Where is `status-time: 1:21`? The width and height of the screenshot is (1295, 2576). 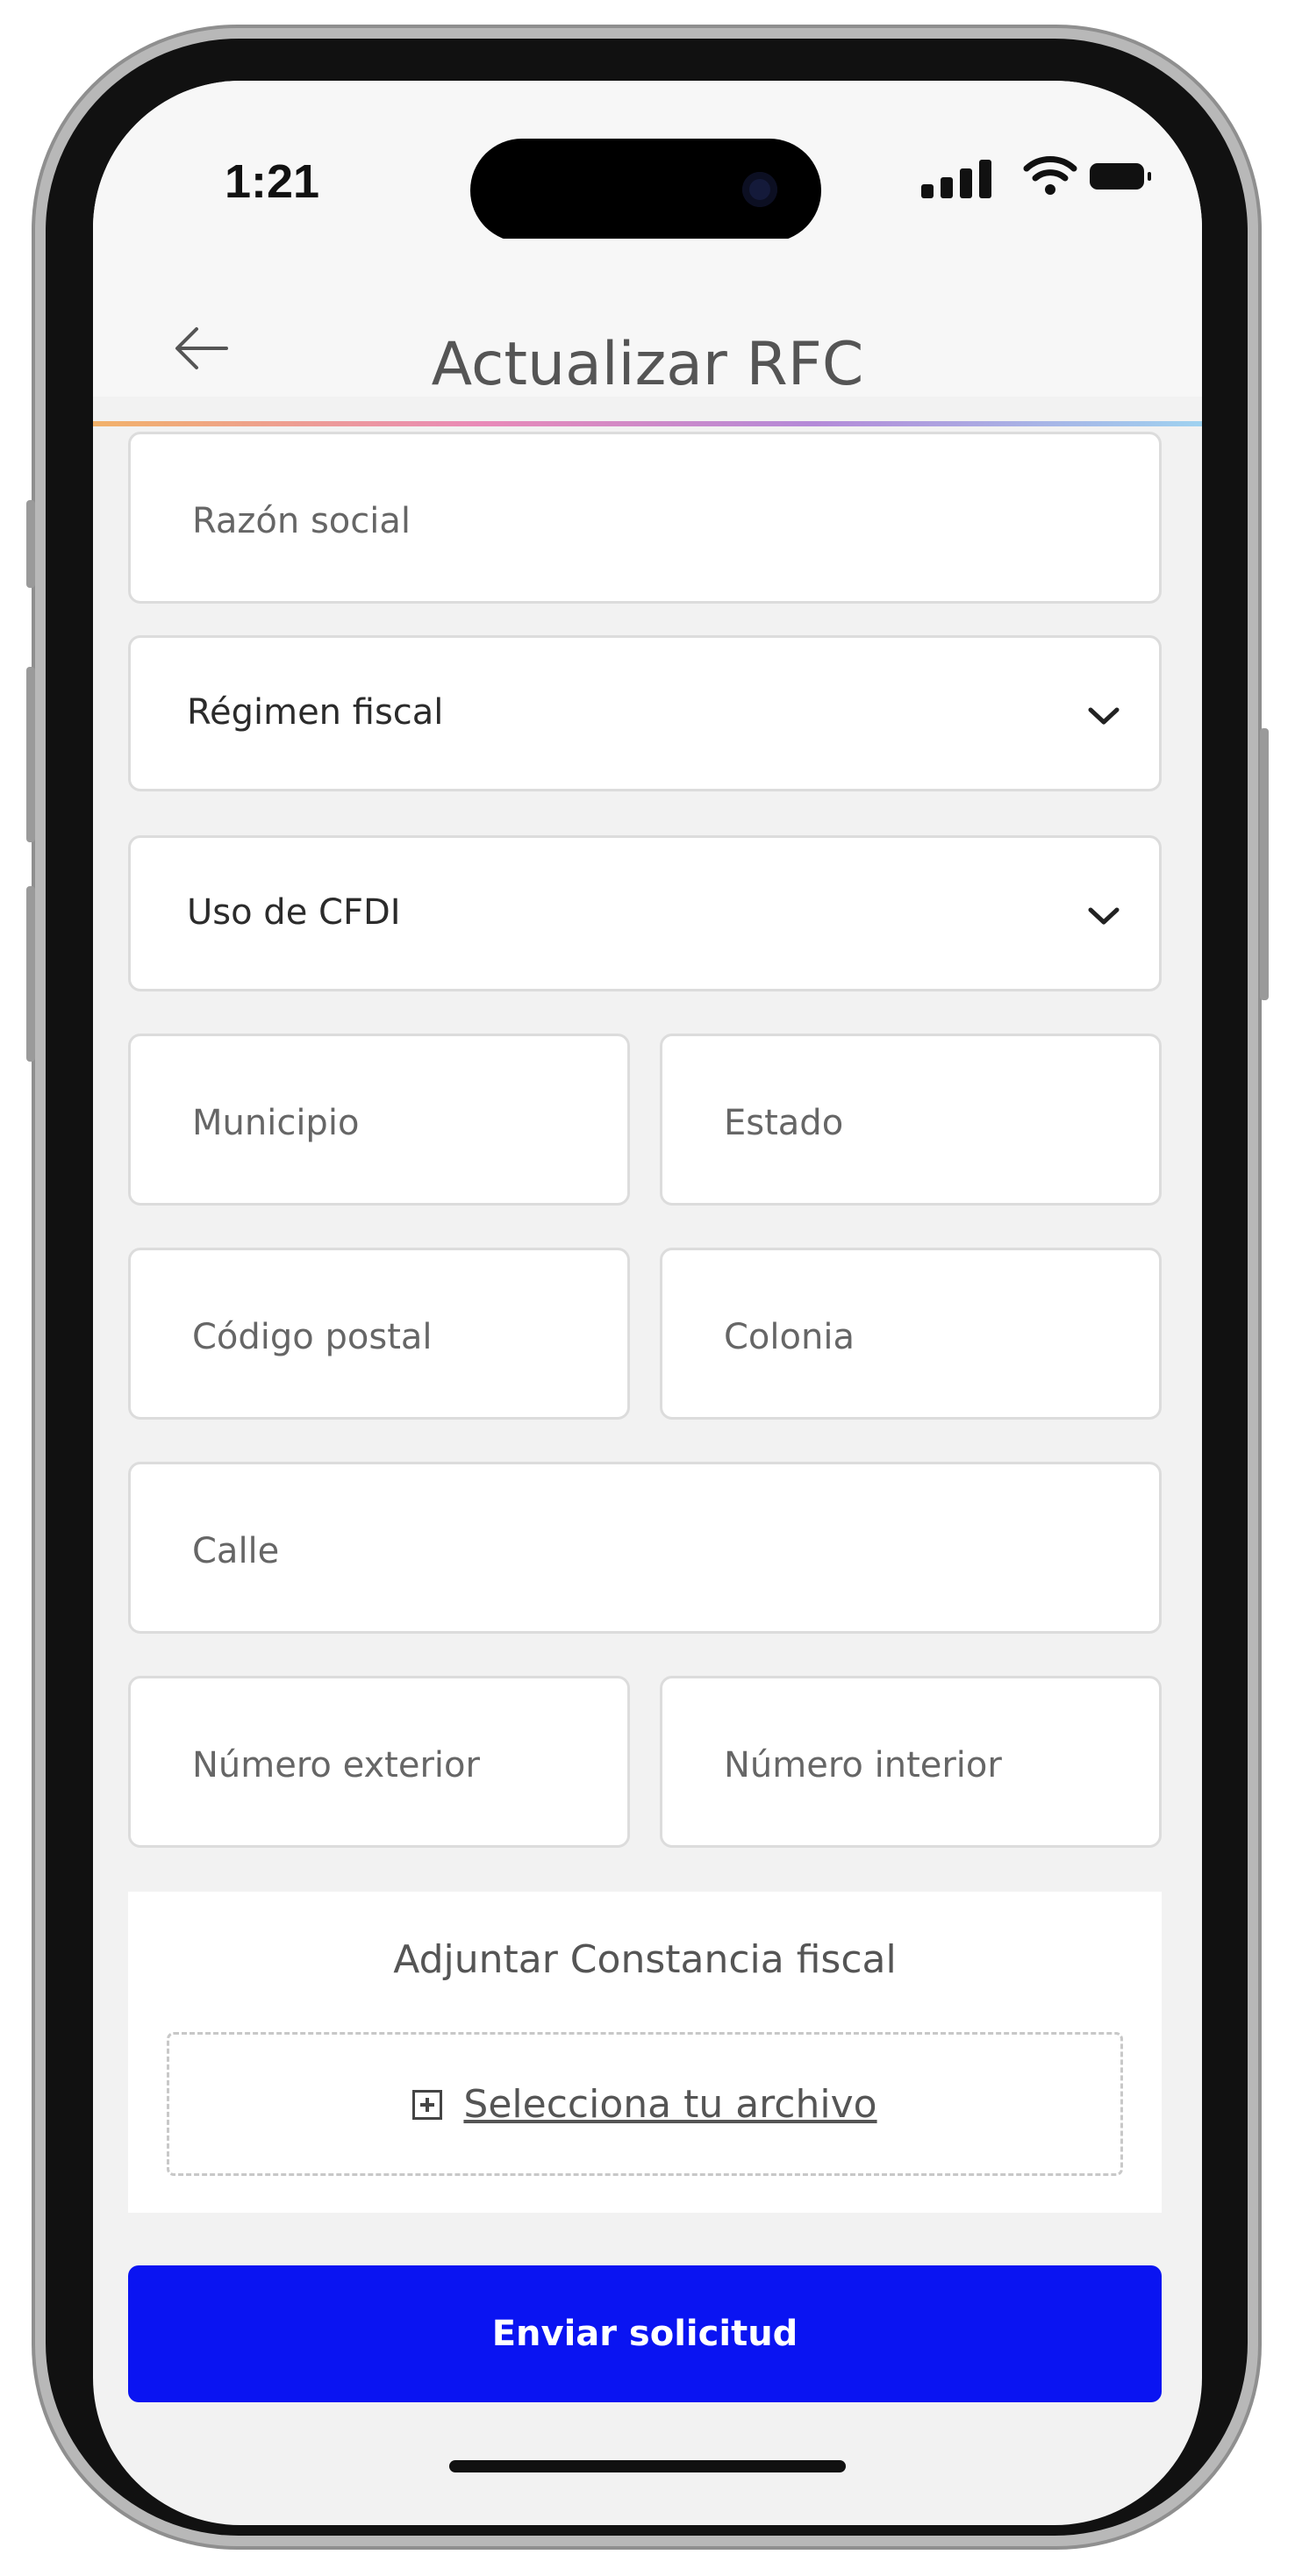 status-time: 1:21 is located at coordinates (272, 181).